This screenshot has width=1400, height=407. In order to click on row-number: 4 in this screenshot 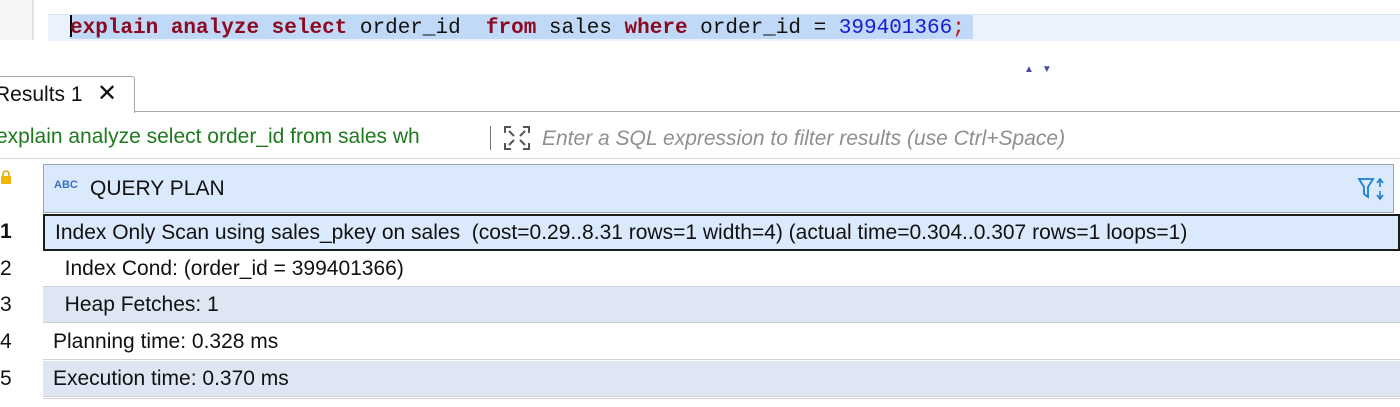, I will do `click(15, 342)`.